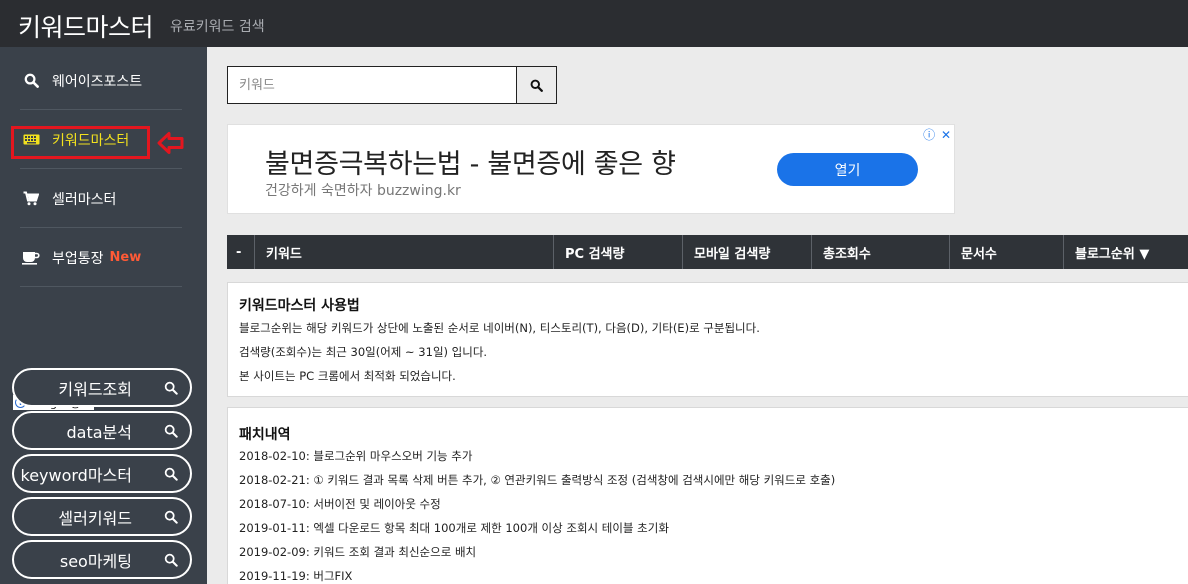  I want to click on site-subtitle: 유료키워드 검색, so click(217, 27).